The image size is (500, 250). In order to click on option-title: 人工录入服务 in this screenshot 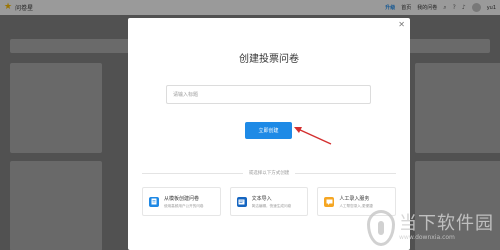, I will do `click(354, 198)`.